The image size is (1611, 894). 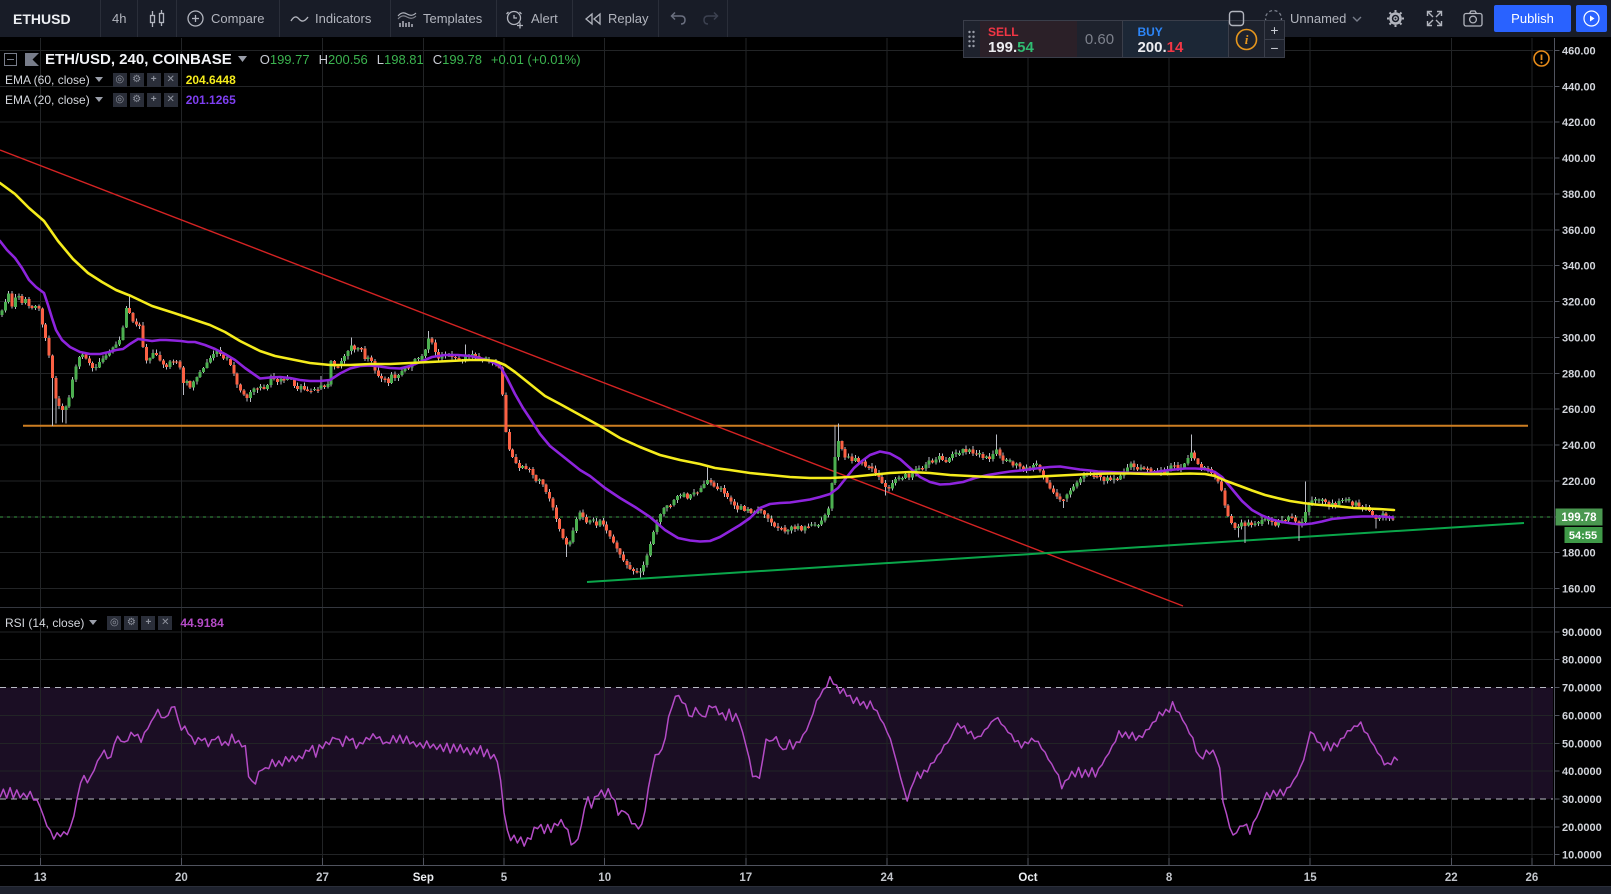 What do you see at coordinates (1169, 878) in the screenshot?
I see `svg-text: 8` at bounding box center [1169, 878].